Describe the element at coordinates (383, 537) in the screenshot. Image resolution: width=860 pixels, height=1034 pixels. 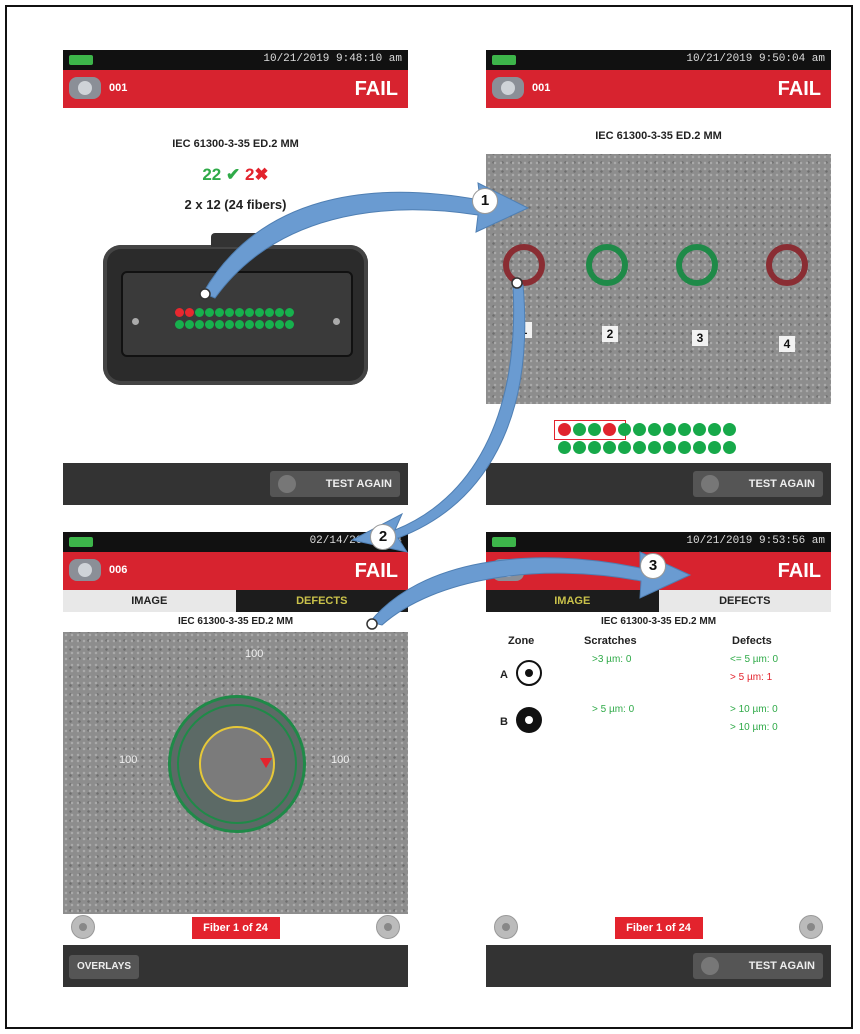
I see `step-2-badge: 2` at that location.